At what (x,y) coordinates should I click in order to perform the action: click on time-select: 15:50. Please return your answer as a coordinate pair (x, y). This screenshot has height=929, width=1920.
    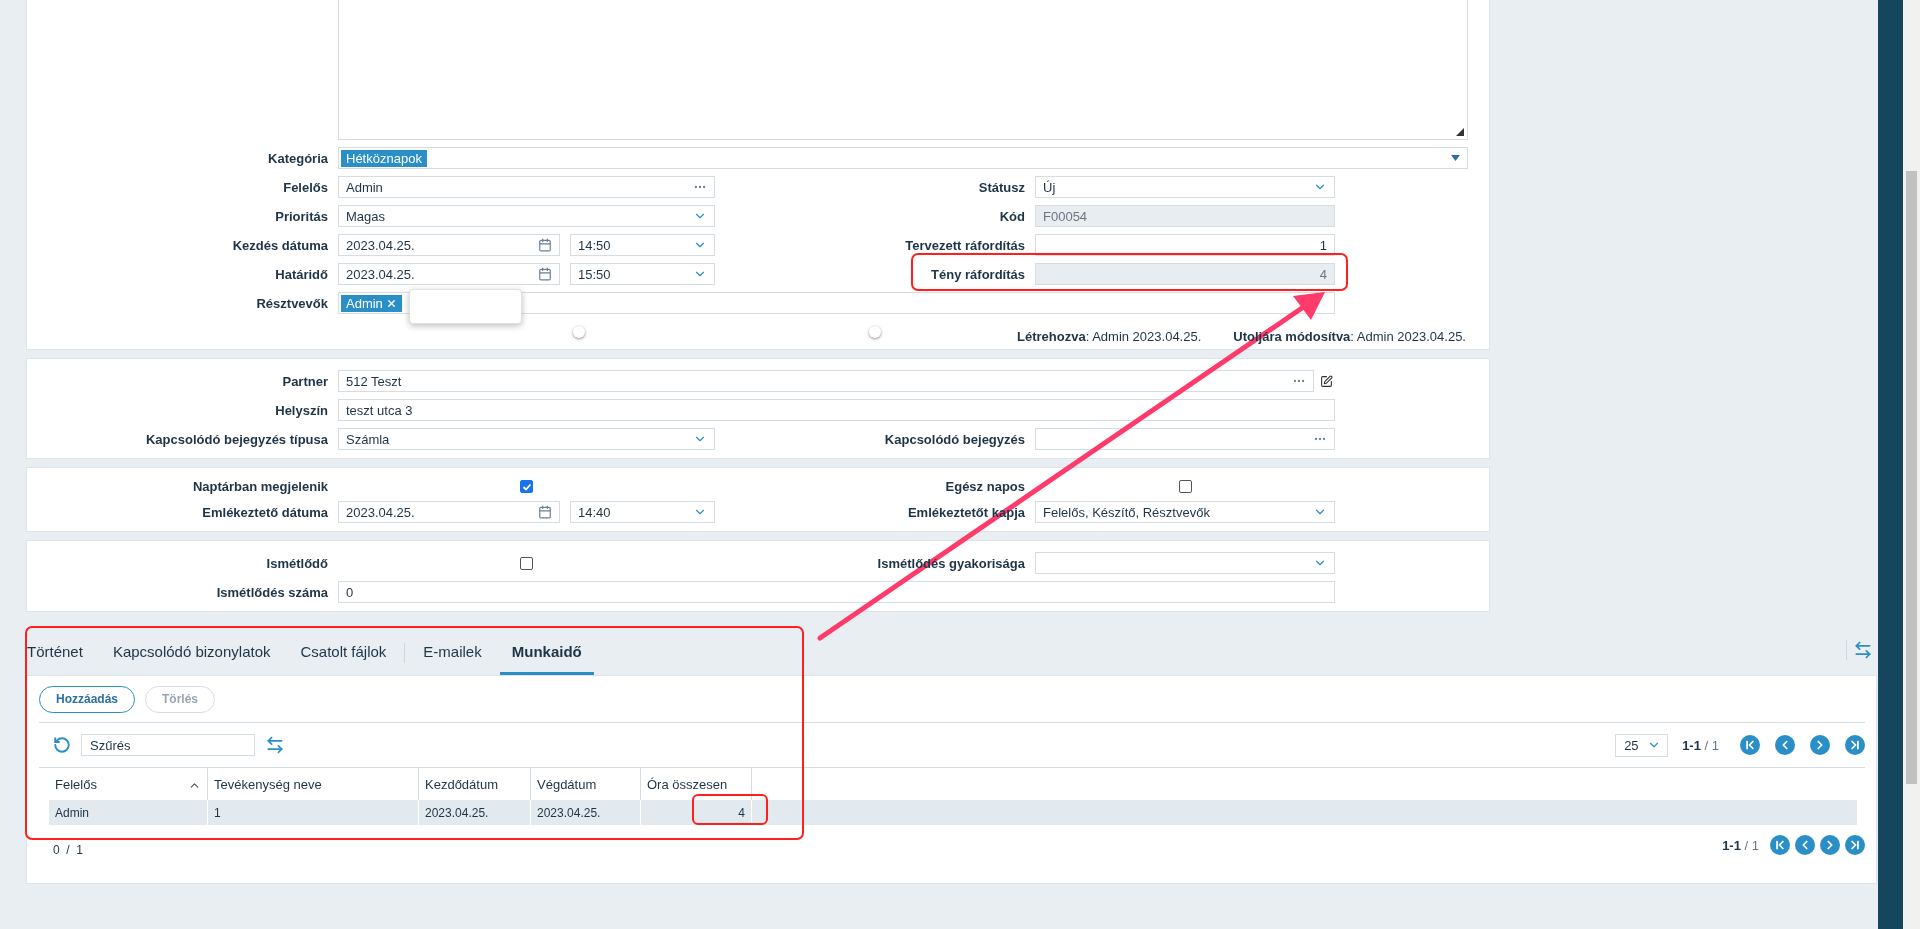
    Looking at the image, I should click on (642, 274).